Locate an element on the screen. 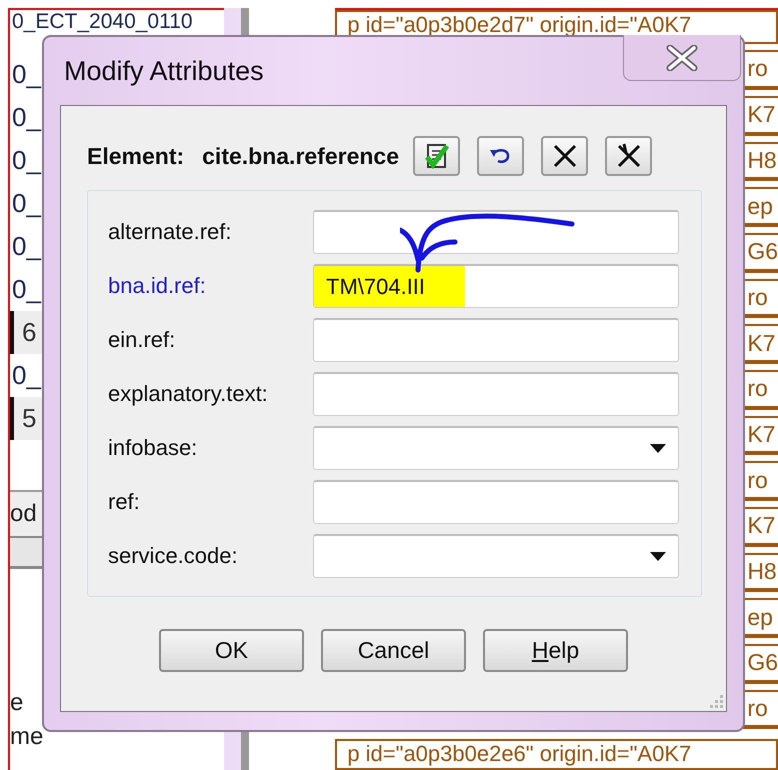 The image size is (778, 770). apply-button is located at coordinates (436, 156).